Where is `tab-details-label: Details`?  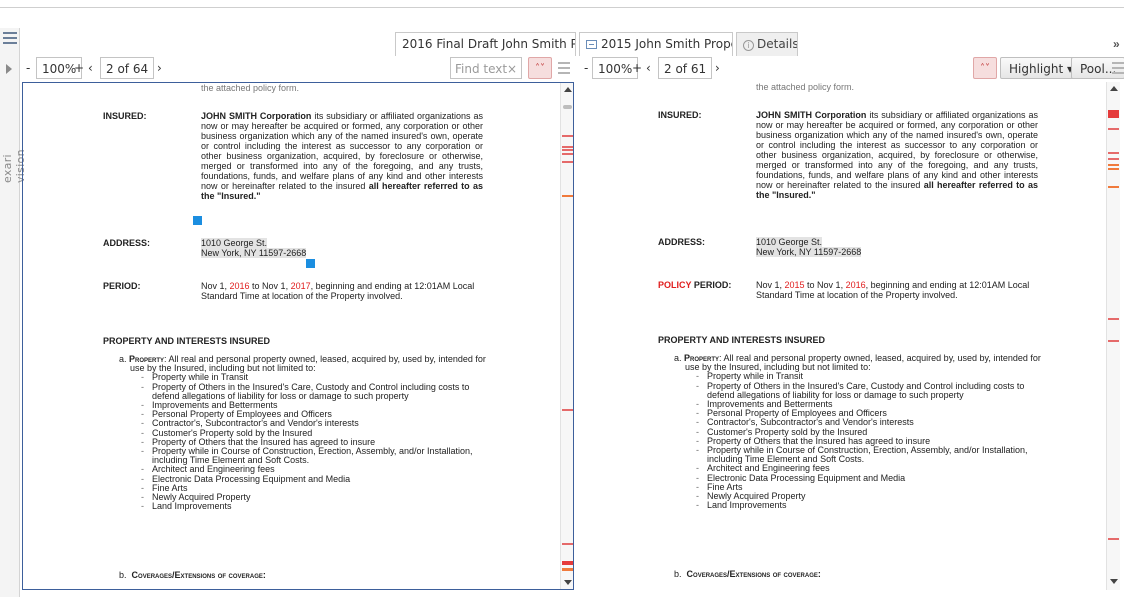 tab-details-label: Details is located at coordinates (777, 44).